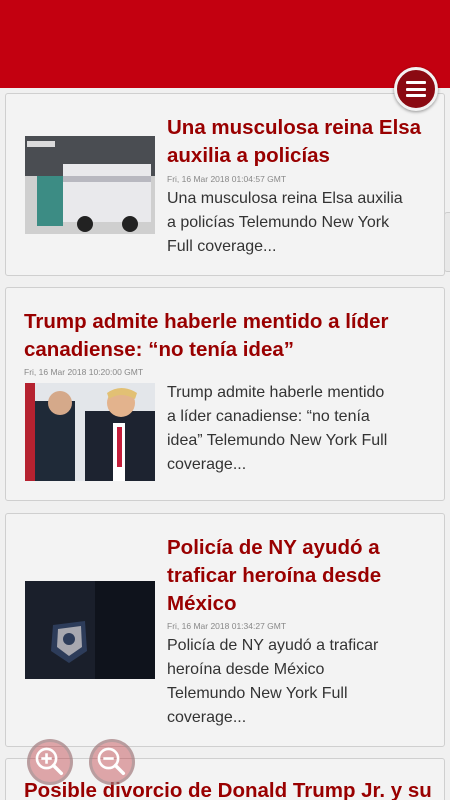  I want to click on zoom-in-icon, so click(49, 761).